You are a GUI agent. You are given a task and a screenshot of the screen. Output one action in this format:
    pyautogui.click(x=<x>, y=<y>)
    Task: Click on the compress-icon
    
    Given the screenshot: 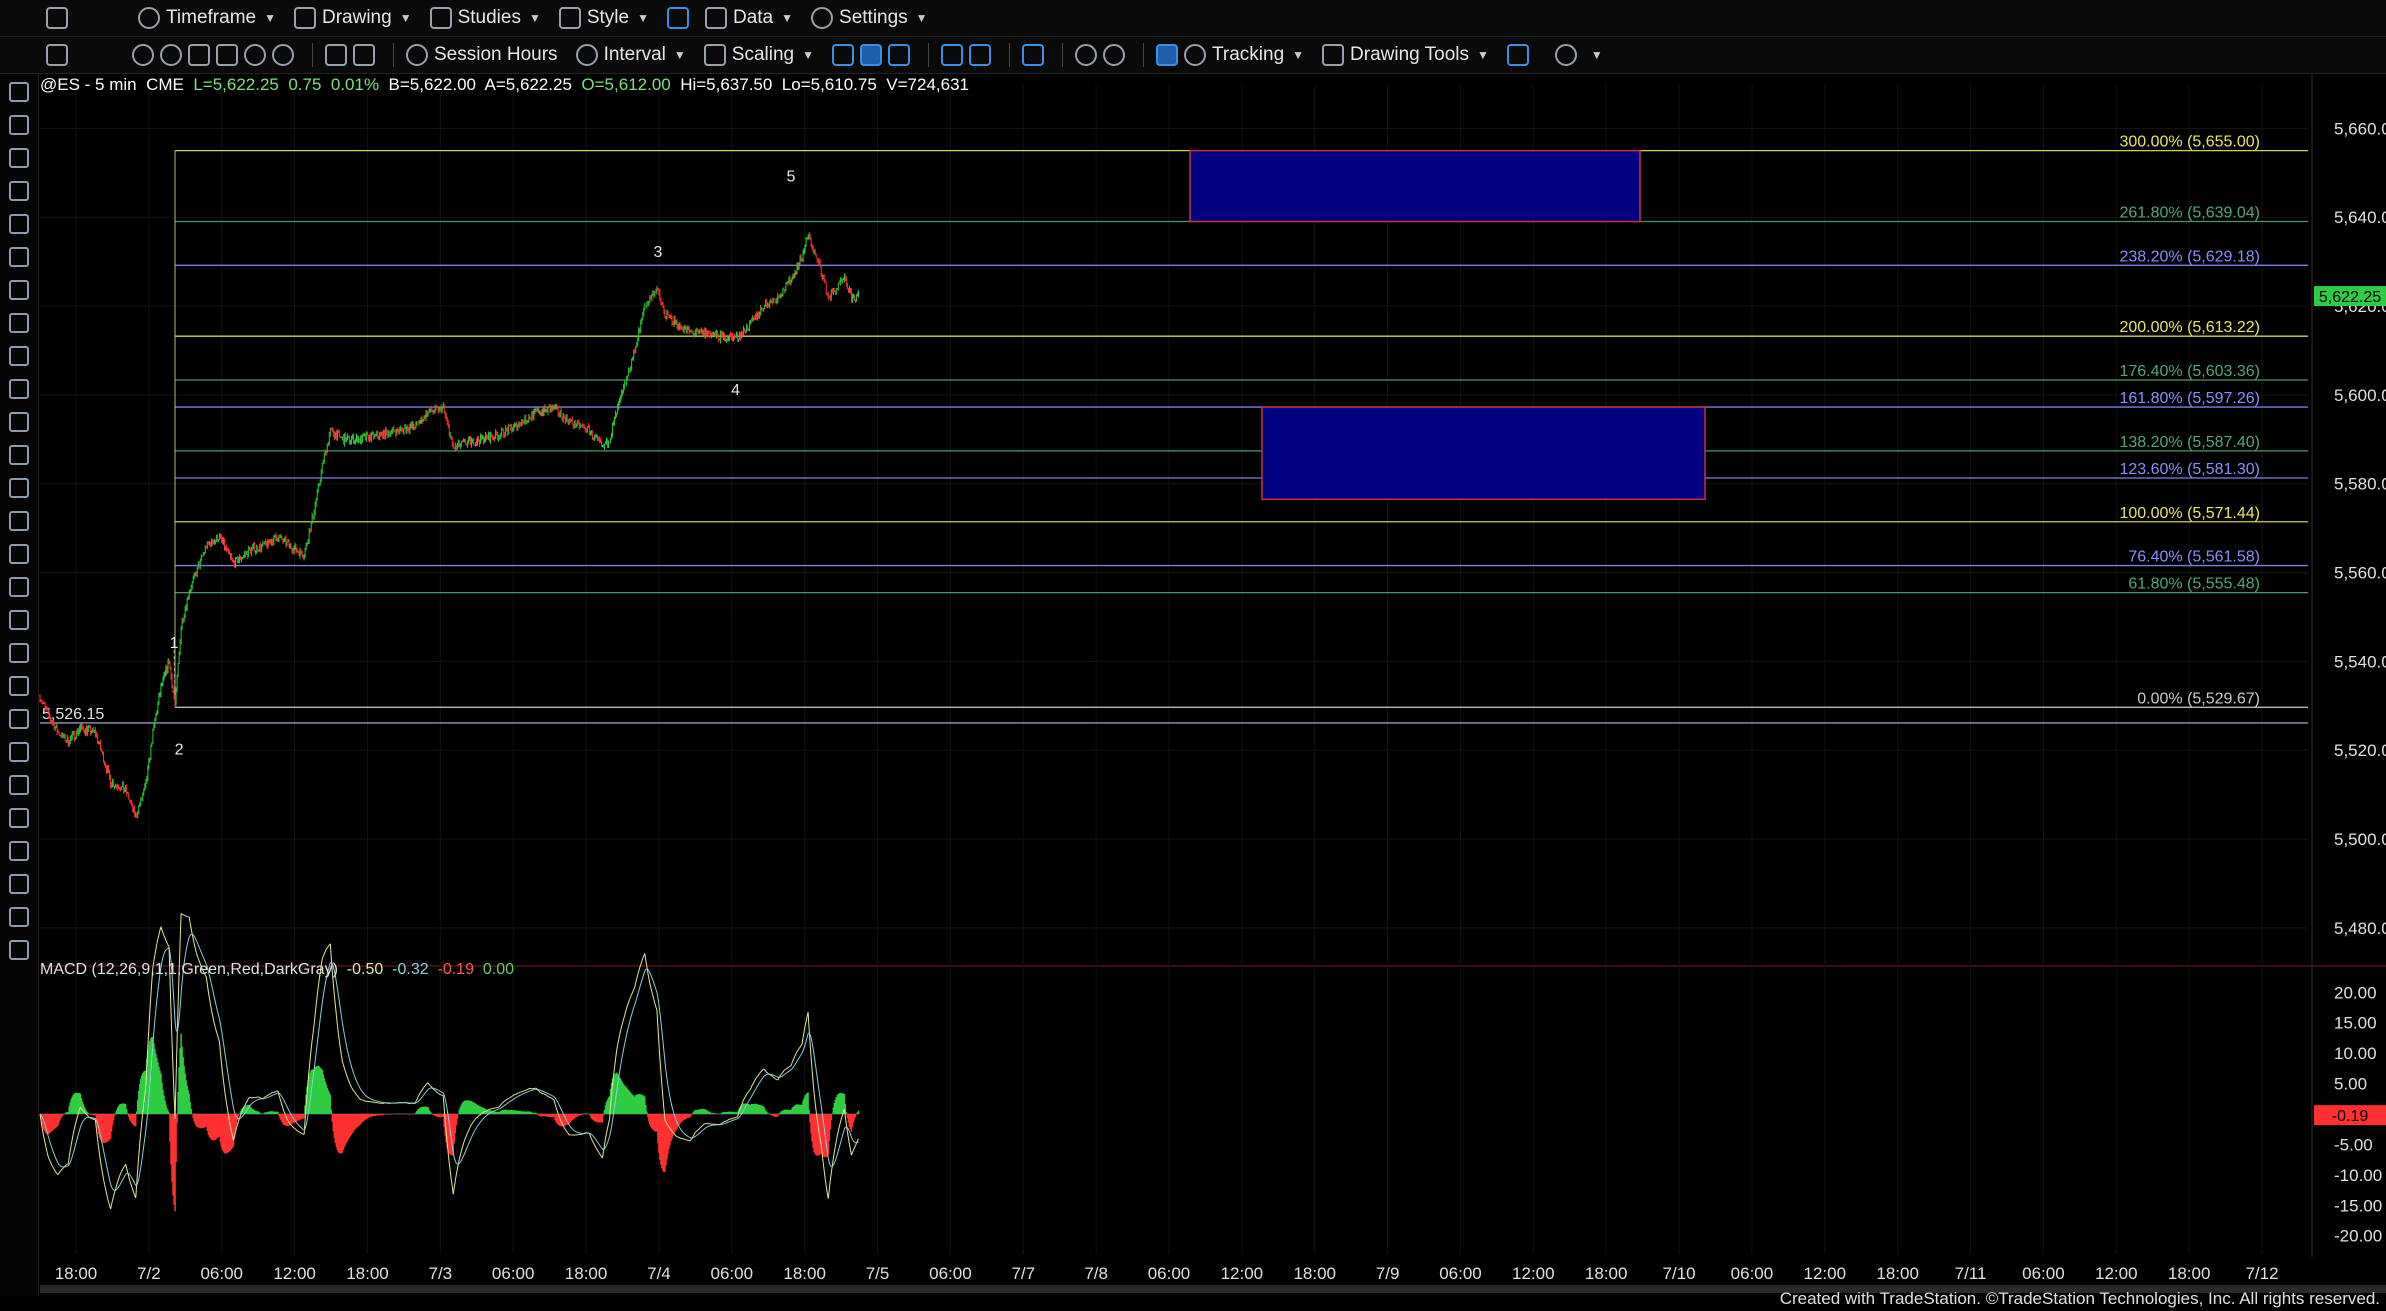 What is the action you would take?
    pyautogui.click(x=951, y=55)
    